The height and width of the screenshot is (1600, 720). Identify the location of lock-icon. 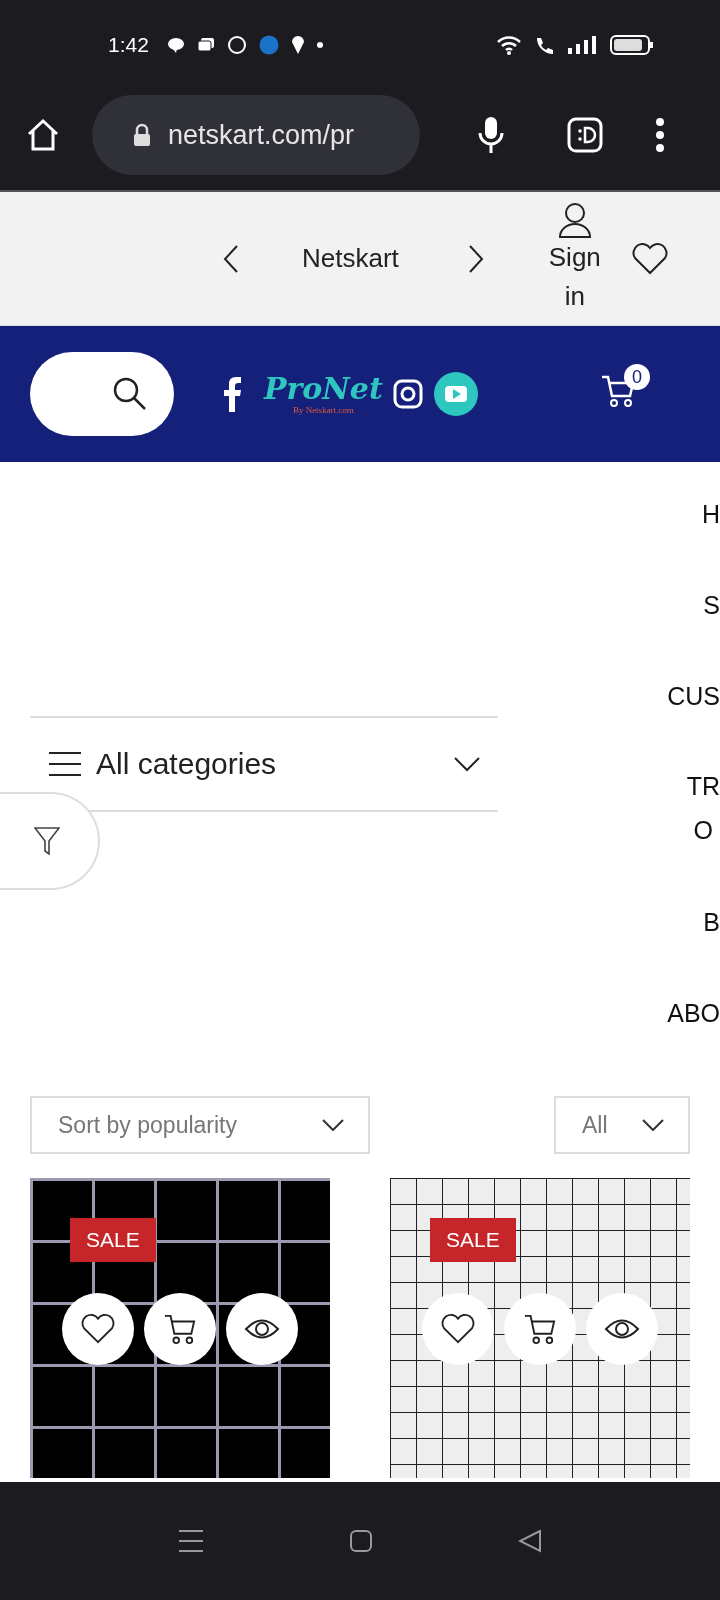
(142, 135).